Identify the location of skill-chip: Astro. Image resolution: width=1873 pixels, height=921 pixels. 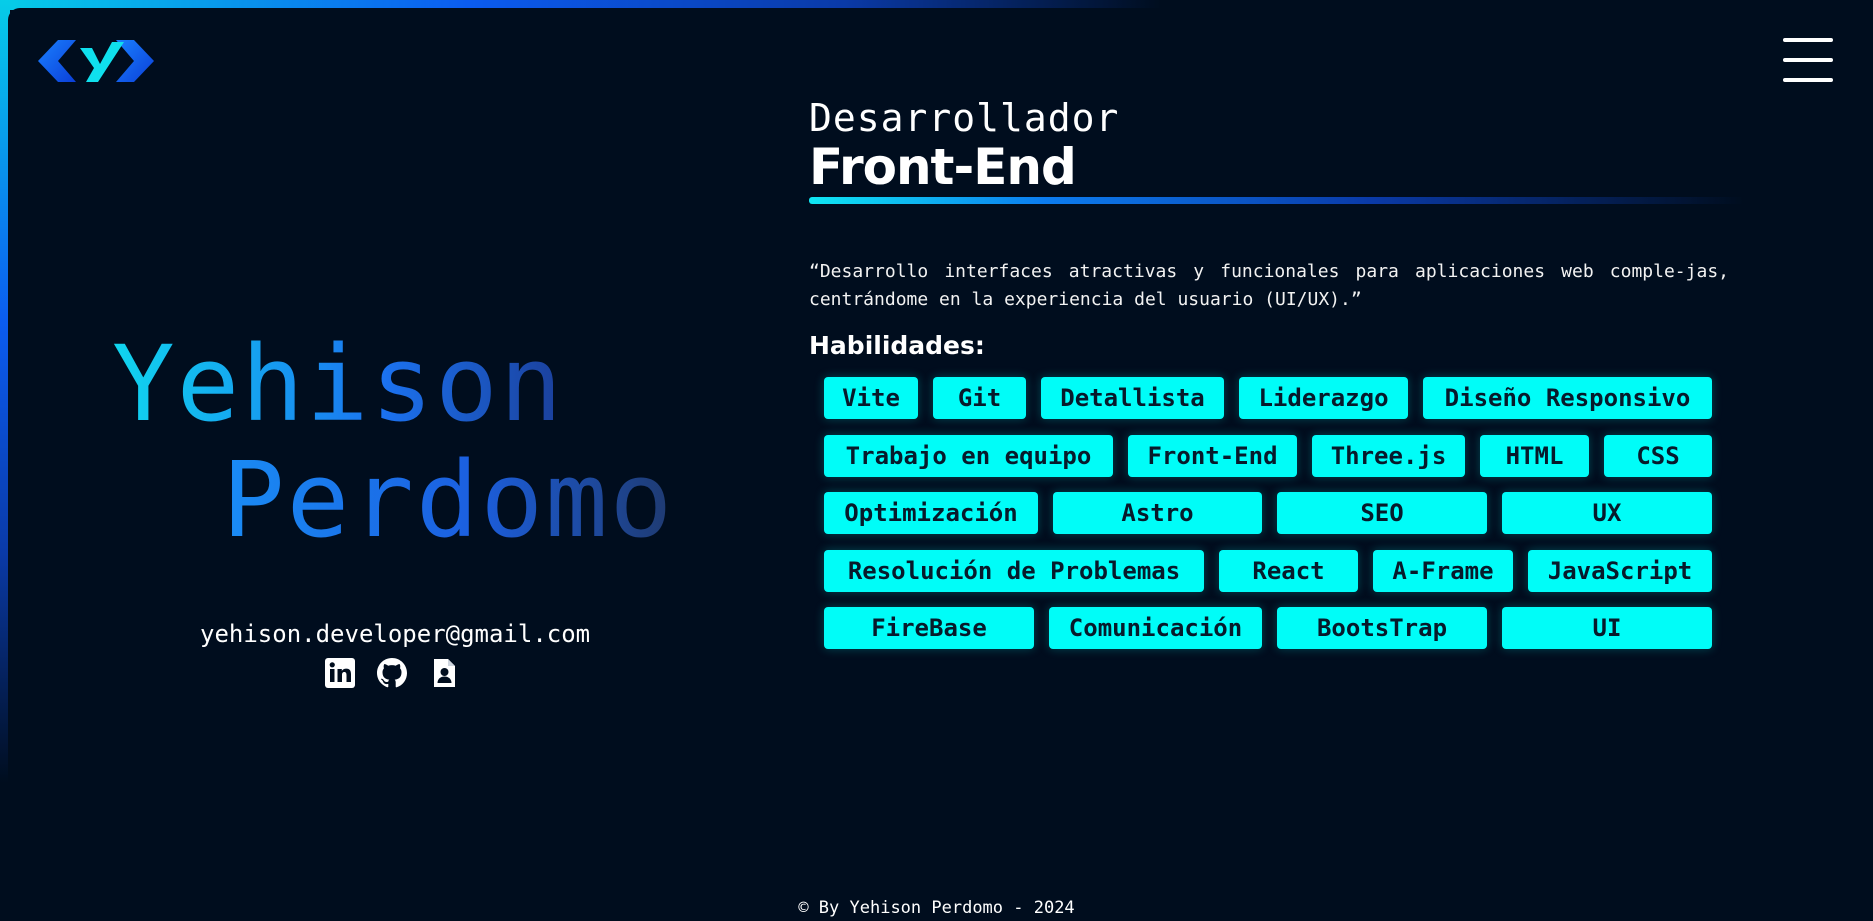
(1157, 513).